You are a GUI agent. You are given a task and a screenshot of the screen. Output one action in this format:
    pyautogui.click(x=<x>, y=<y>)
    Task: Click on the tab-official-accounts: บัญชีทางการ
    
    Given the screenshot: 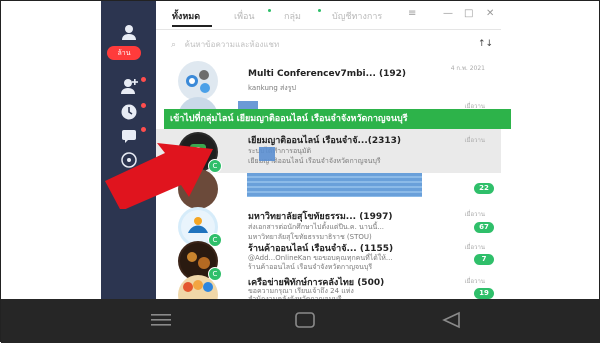 What is the action you would take?
    pyautogui.click(x=357, y=16)
    